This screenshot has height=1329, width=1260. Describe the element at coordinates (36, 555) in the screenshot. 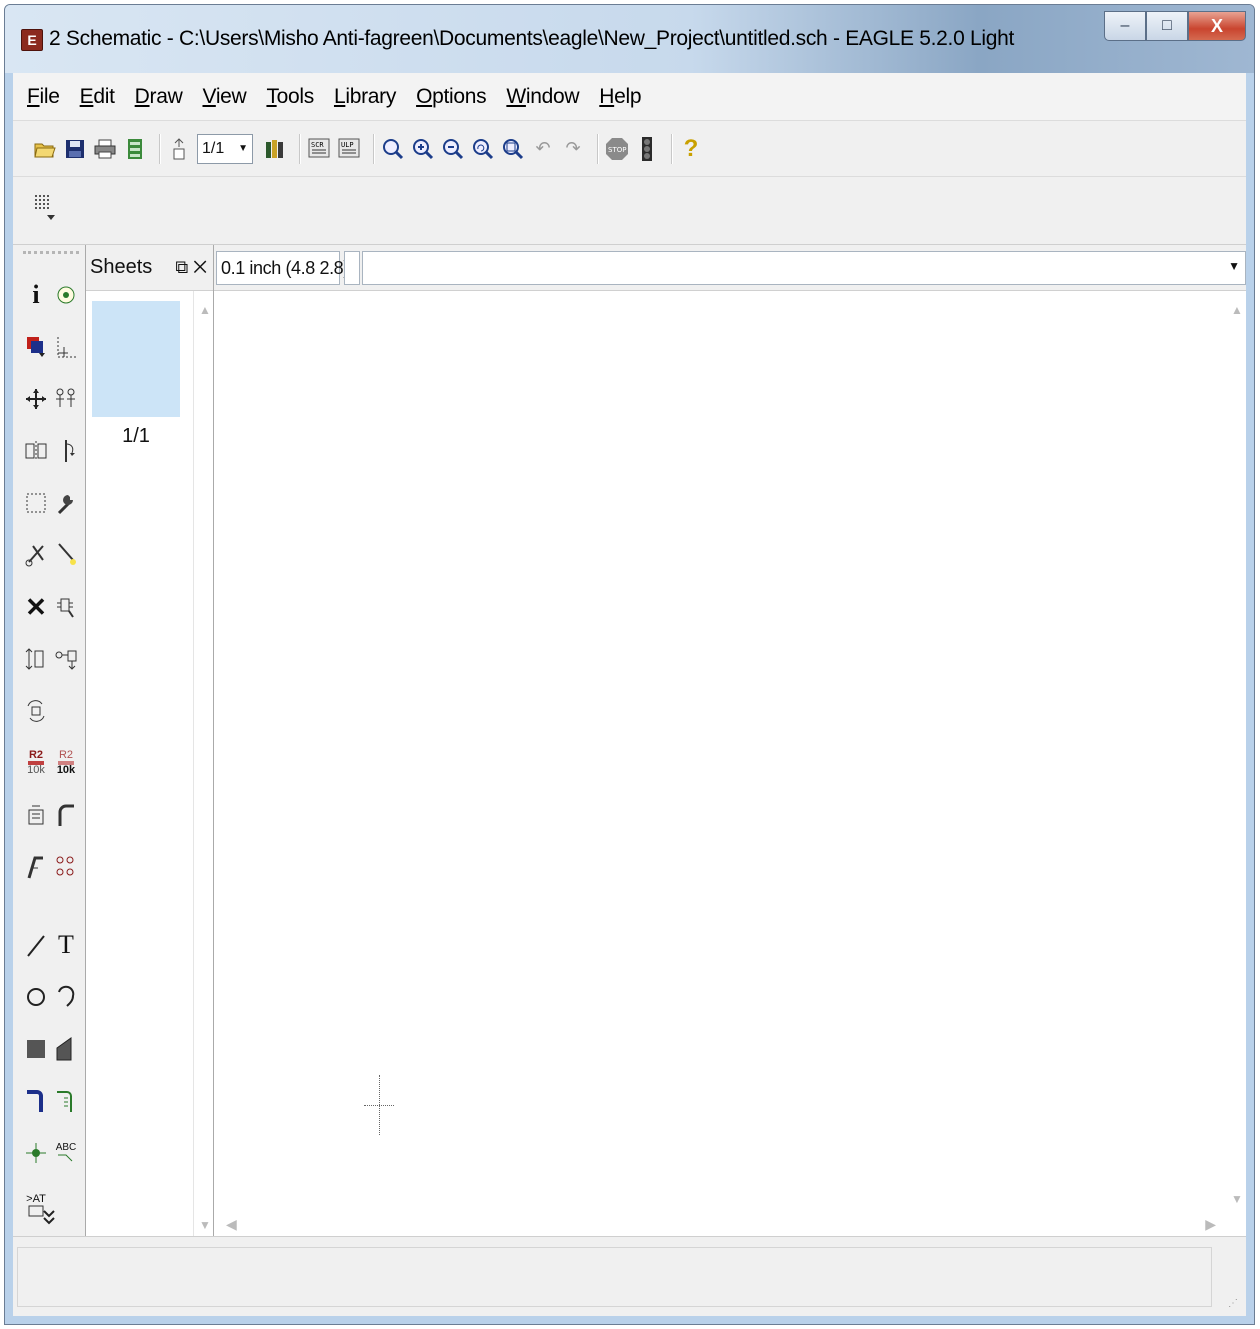

I see `cut-icon` at that location.